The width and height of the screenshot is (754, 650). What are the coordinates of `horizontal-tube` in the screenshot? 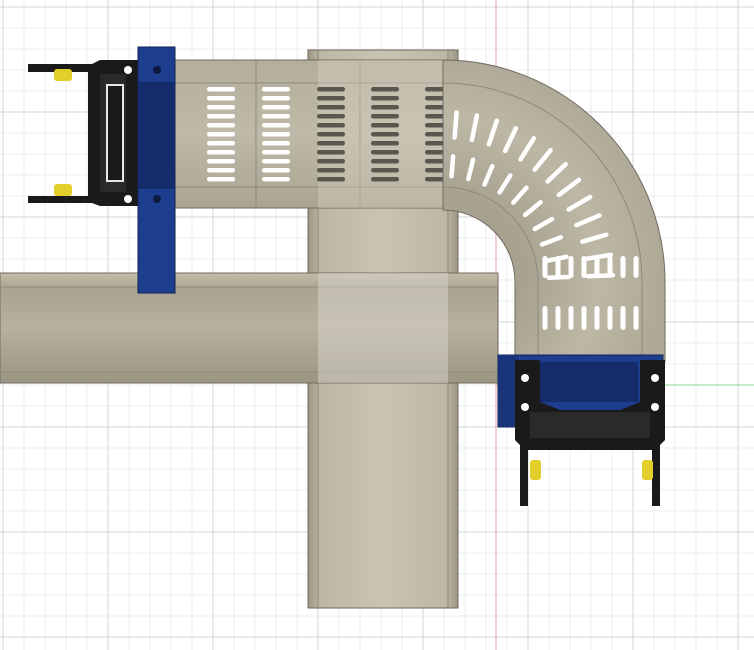 It's located at (249, 328).